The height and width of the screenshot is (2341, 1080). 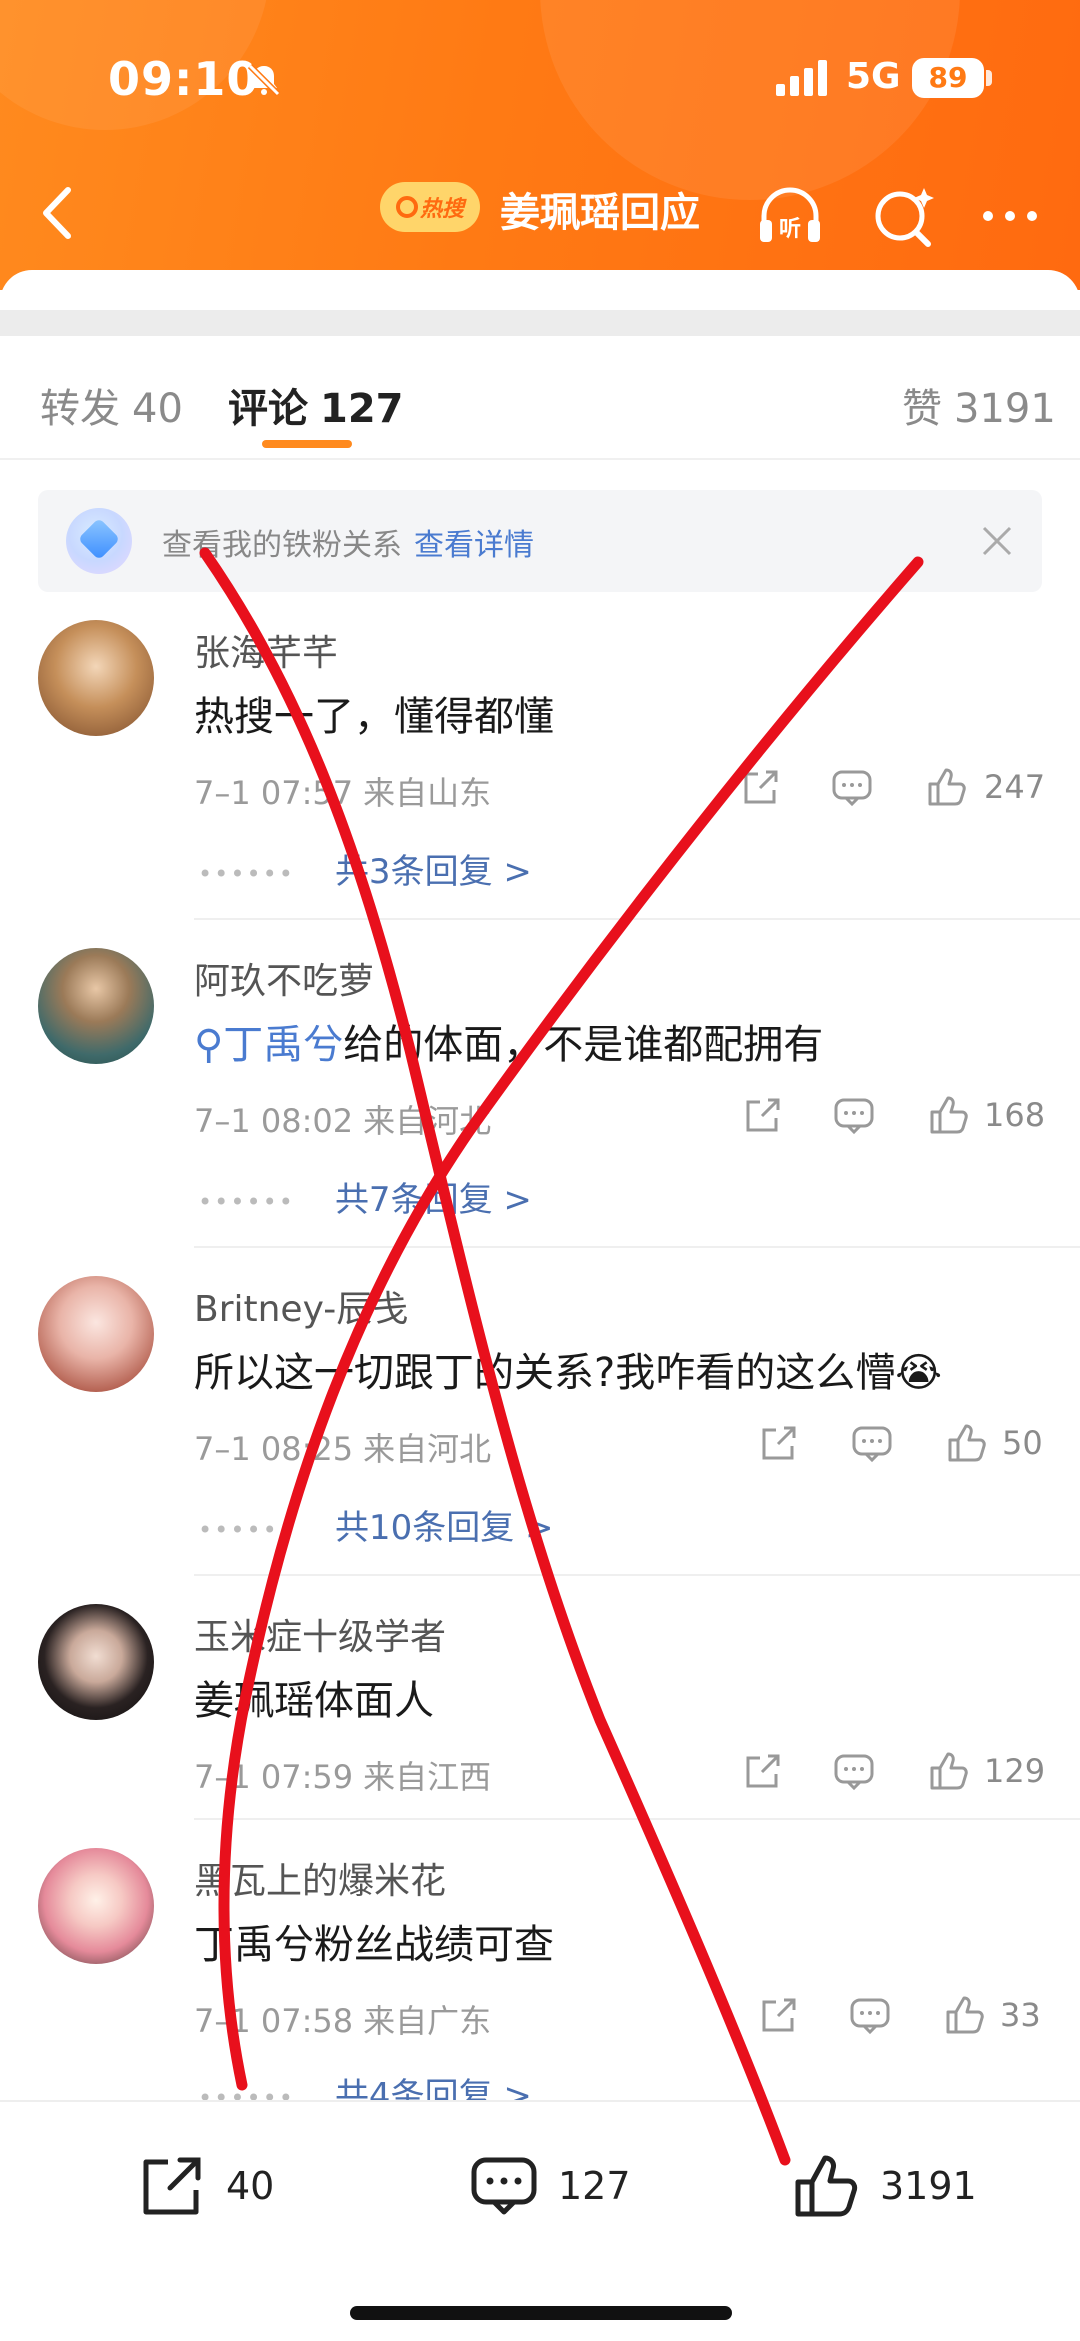 I want to click on fan-banner-label: 查看我的铁粉关系, so click(x=282, y=545).